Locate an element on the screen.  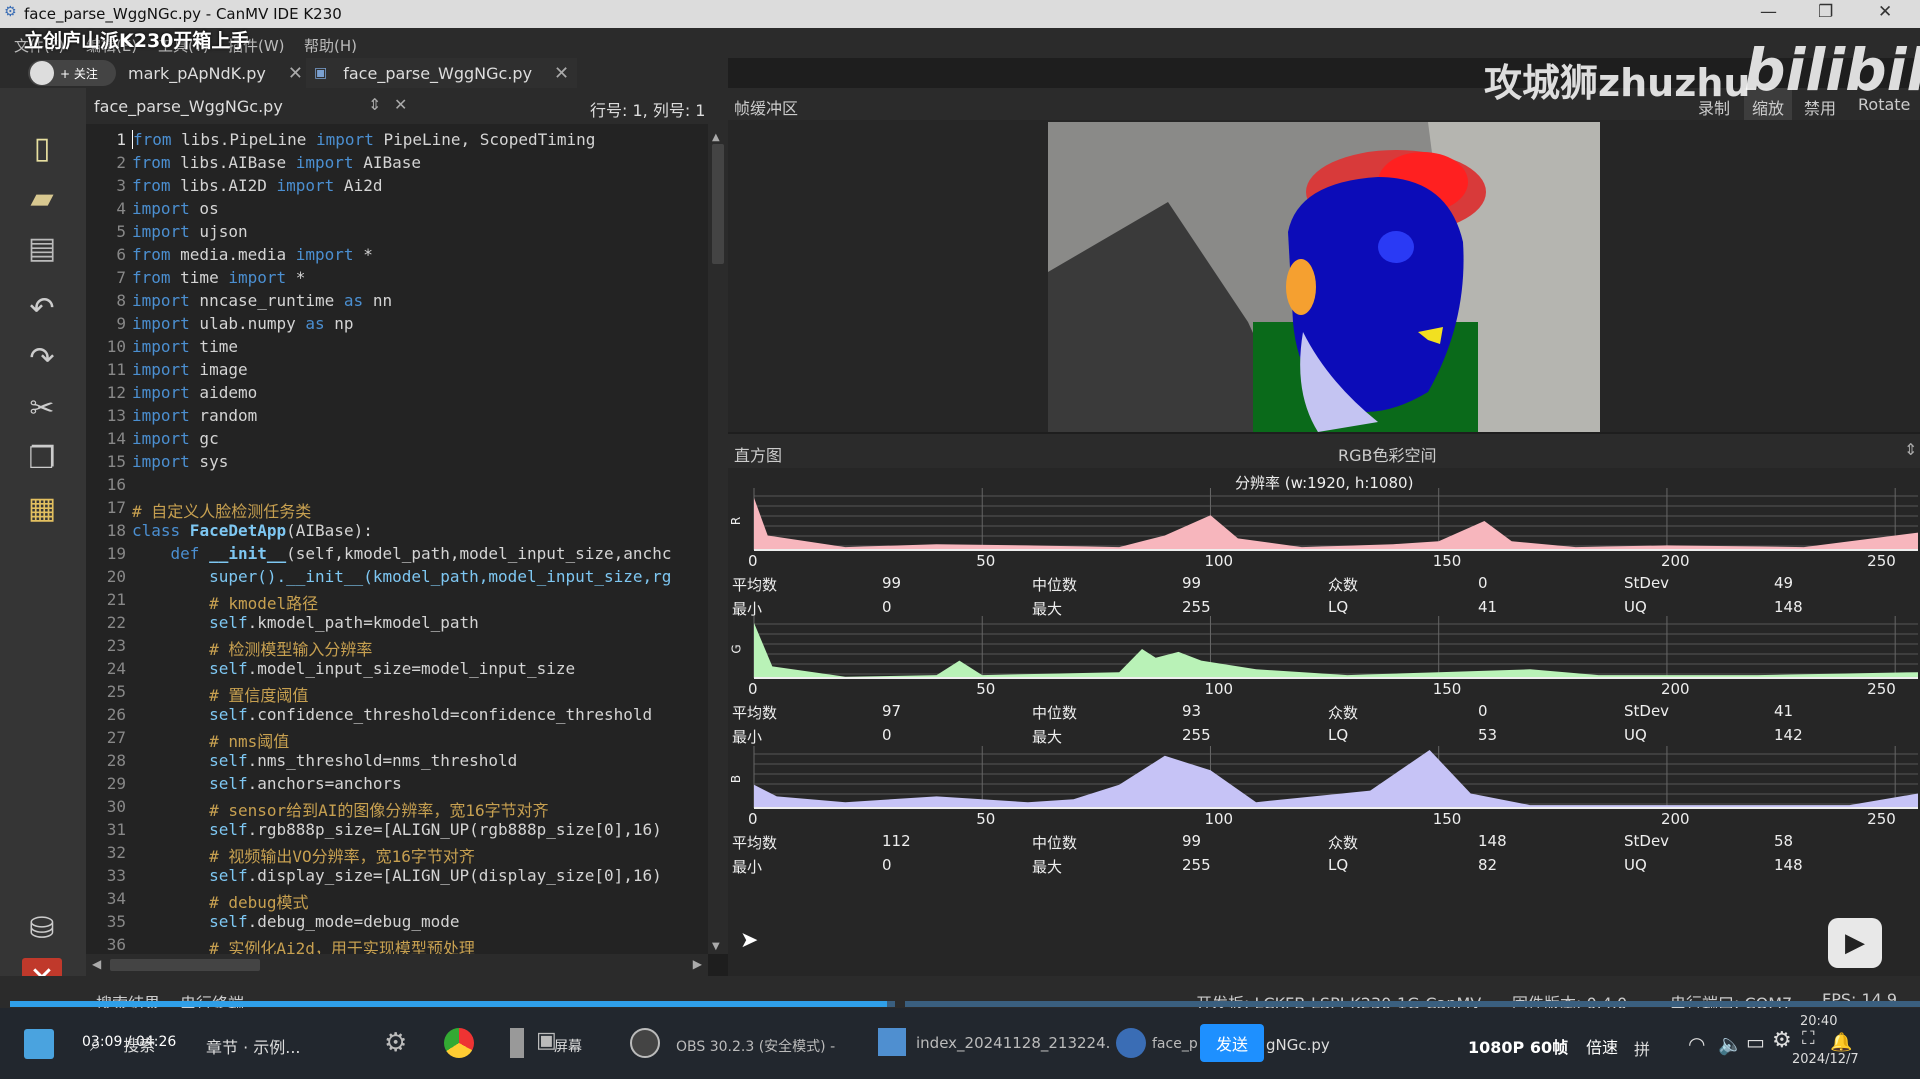
avatar is located at coordinates (42, 73).